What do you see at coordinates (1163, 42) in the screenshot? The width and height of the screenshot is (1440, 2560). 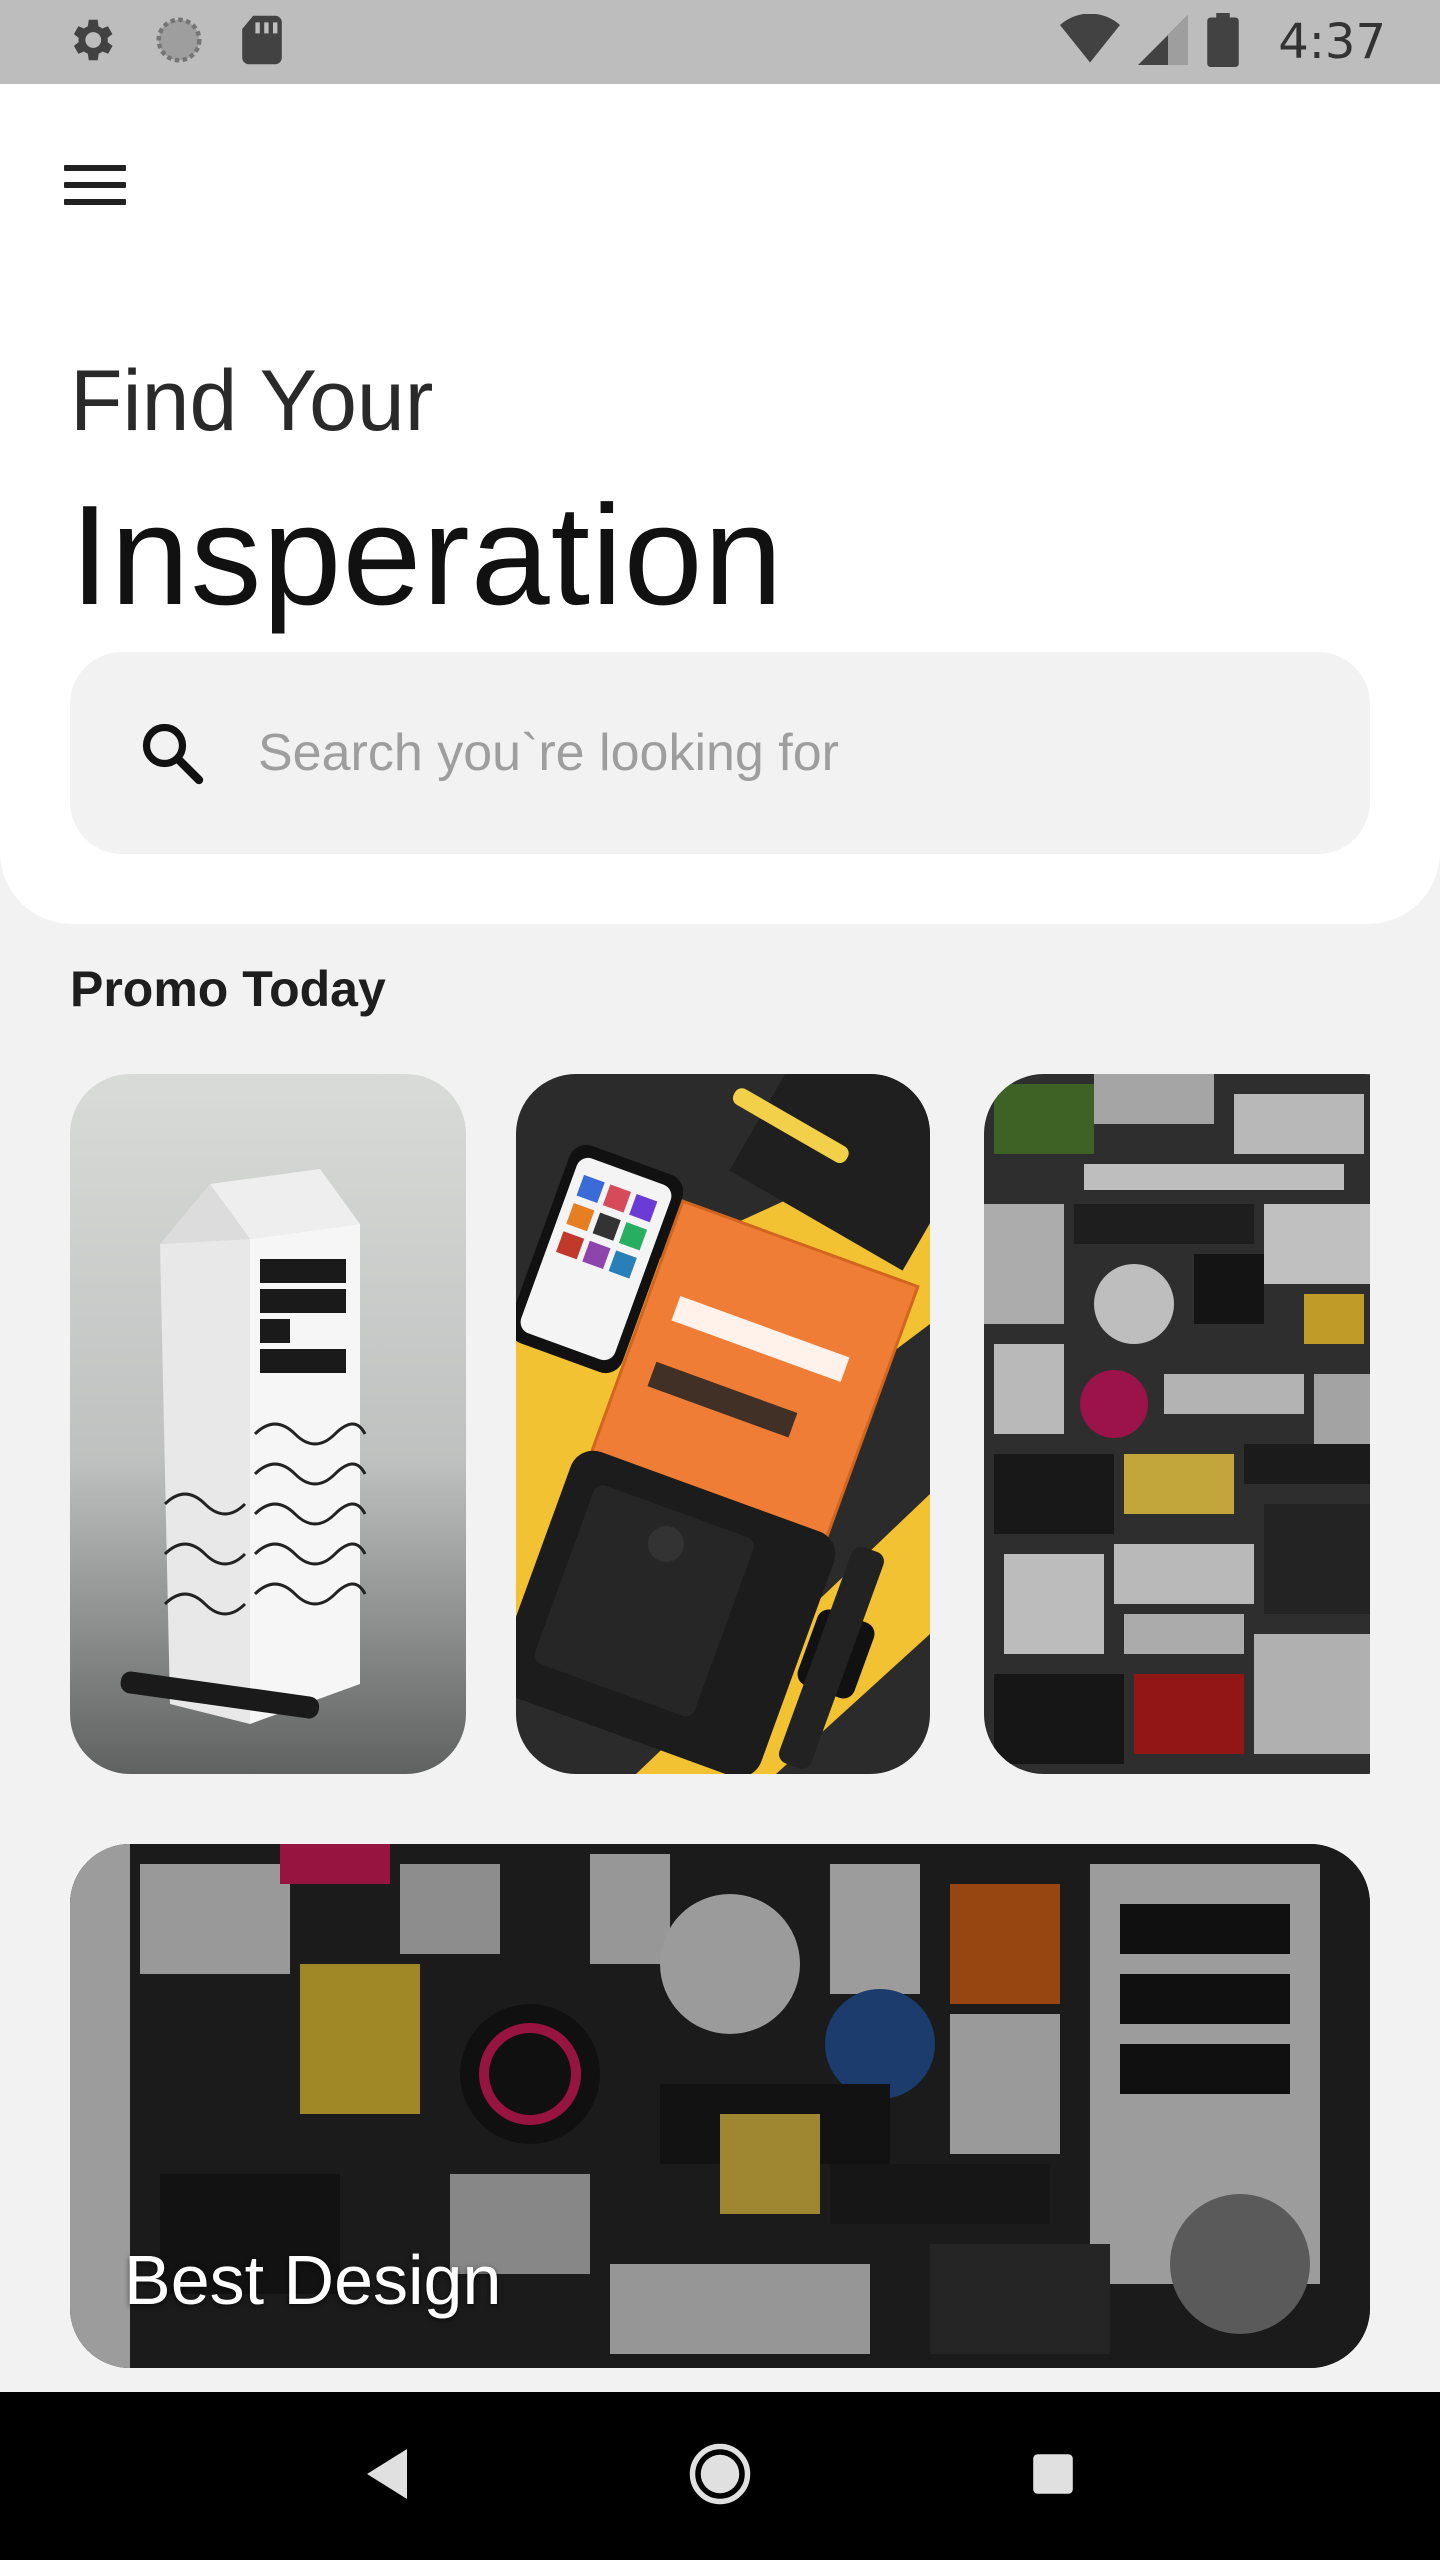 I see `signal-icon` at bounding box center [1163, 42].